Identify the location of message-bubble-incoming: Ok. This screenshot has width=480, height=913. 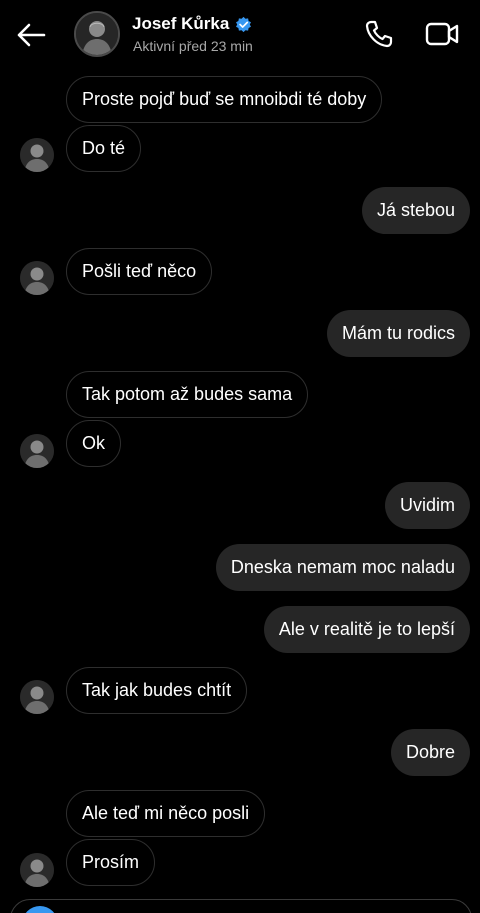
(94, 443).